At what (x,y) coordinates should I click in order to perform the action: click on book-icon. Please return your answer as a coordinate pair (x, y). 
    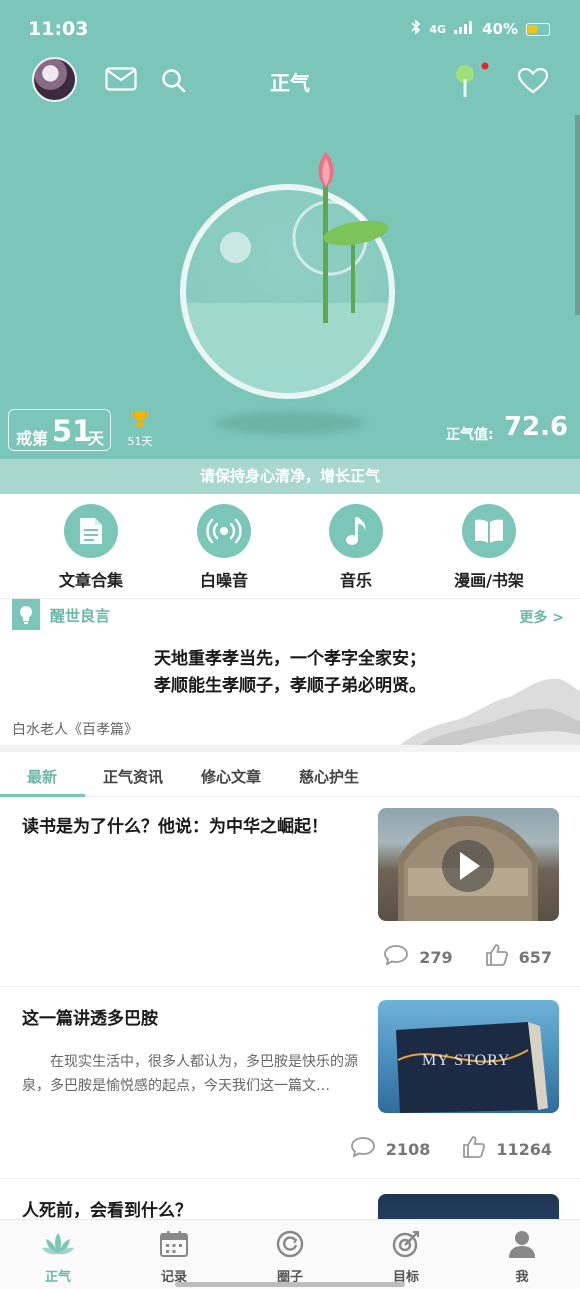
    Looking at the image, I should click on (489, 531).